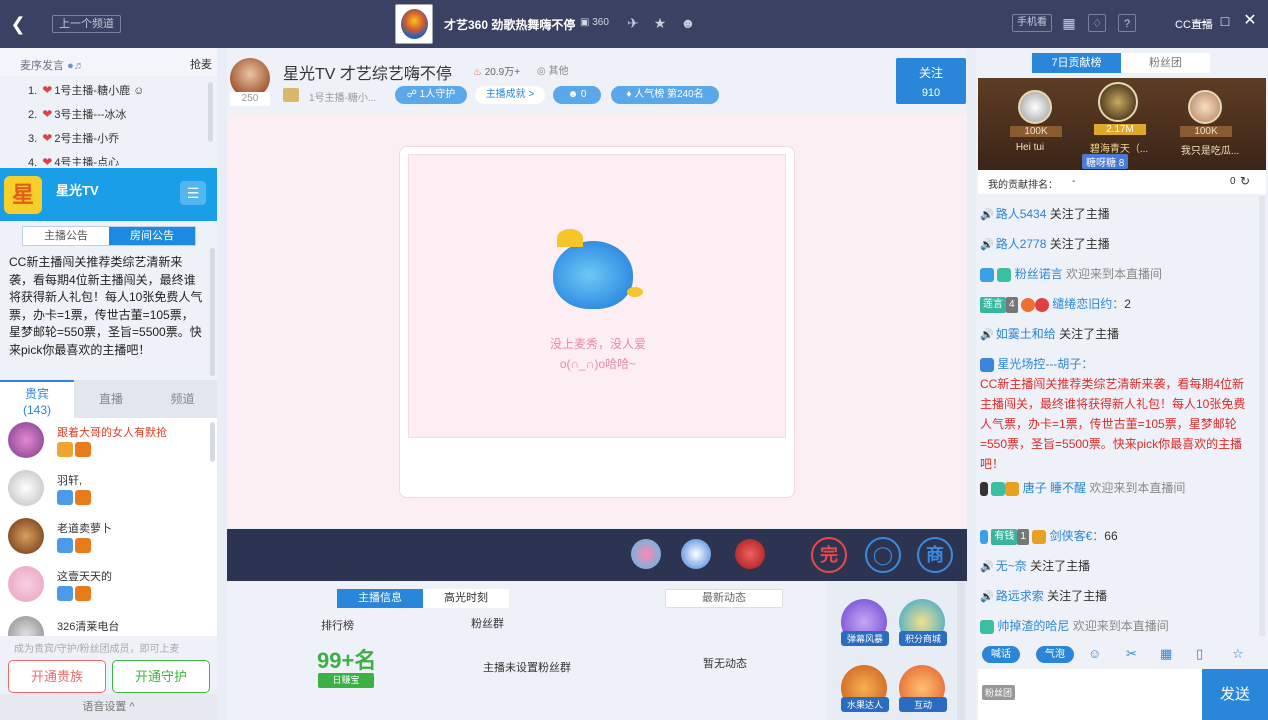 The height and width of the screenshot is (720, 1268). Describe the element at coordinates (431, 95) in the screenshot. I see `guard-pill: ☍ 1人守护` at that location.